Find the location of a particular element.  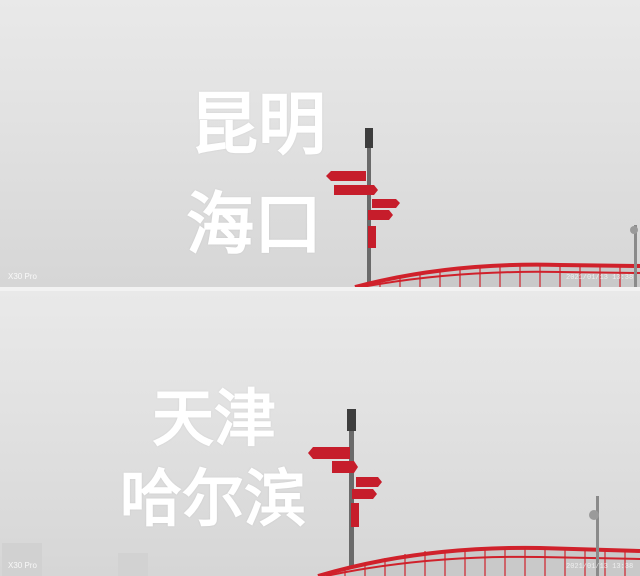

city-label-haikou: 海口 is located at coordinates (254, 225).